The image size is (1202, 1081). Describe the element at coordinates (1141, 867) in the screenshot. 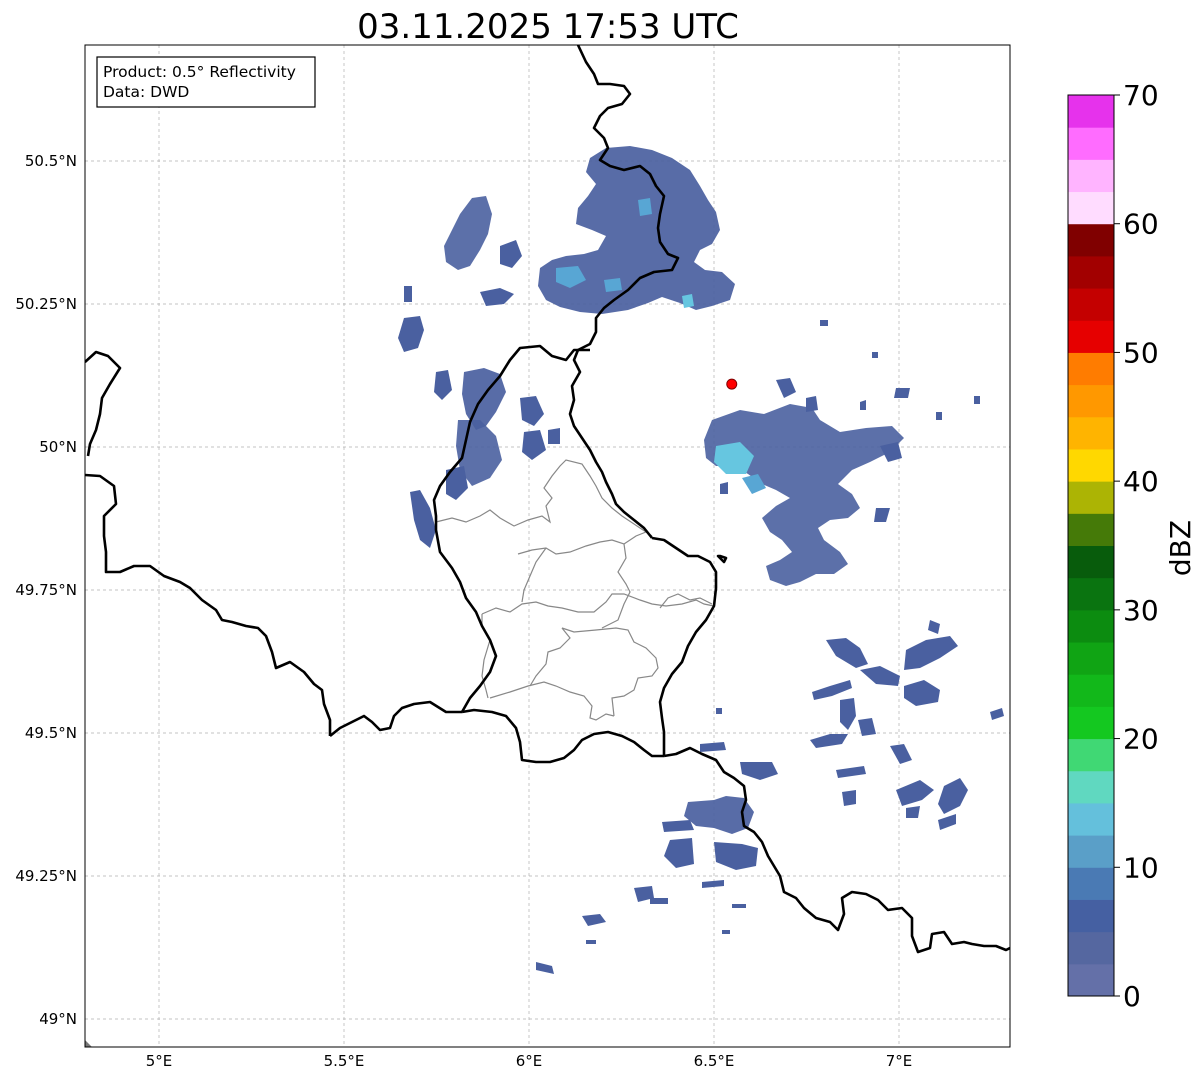

I see `colorbar-tick-label: 10` at that location.